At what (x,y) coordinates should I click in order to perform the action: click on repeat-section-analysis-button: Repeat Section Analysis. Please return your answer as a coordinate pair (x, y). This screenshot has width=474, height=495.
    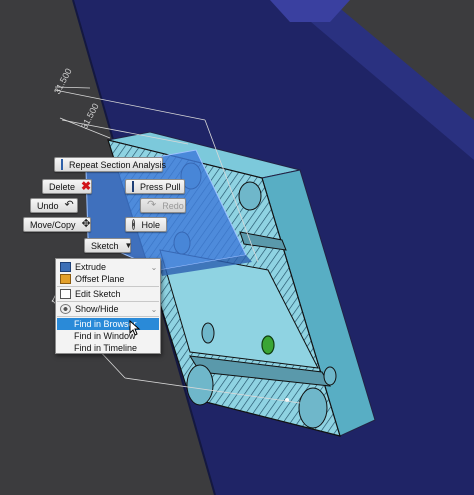
    Looking at the image, I should click on (110, 164).